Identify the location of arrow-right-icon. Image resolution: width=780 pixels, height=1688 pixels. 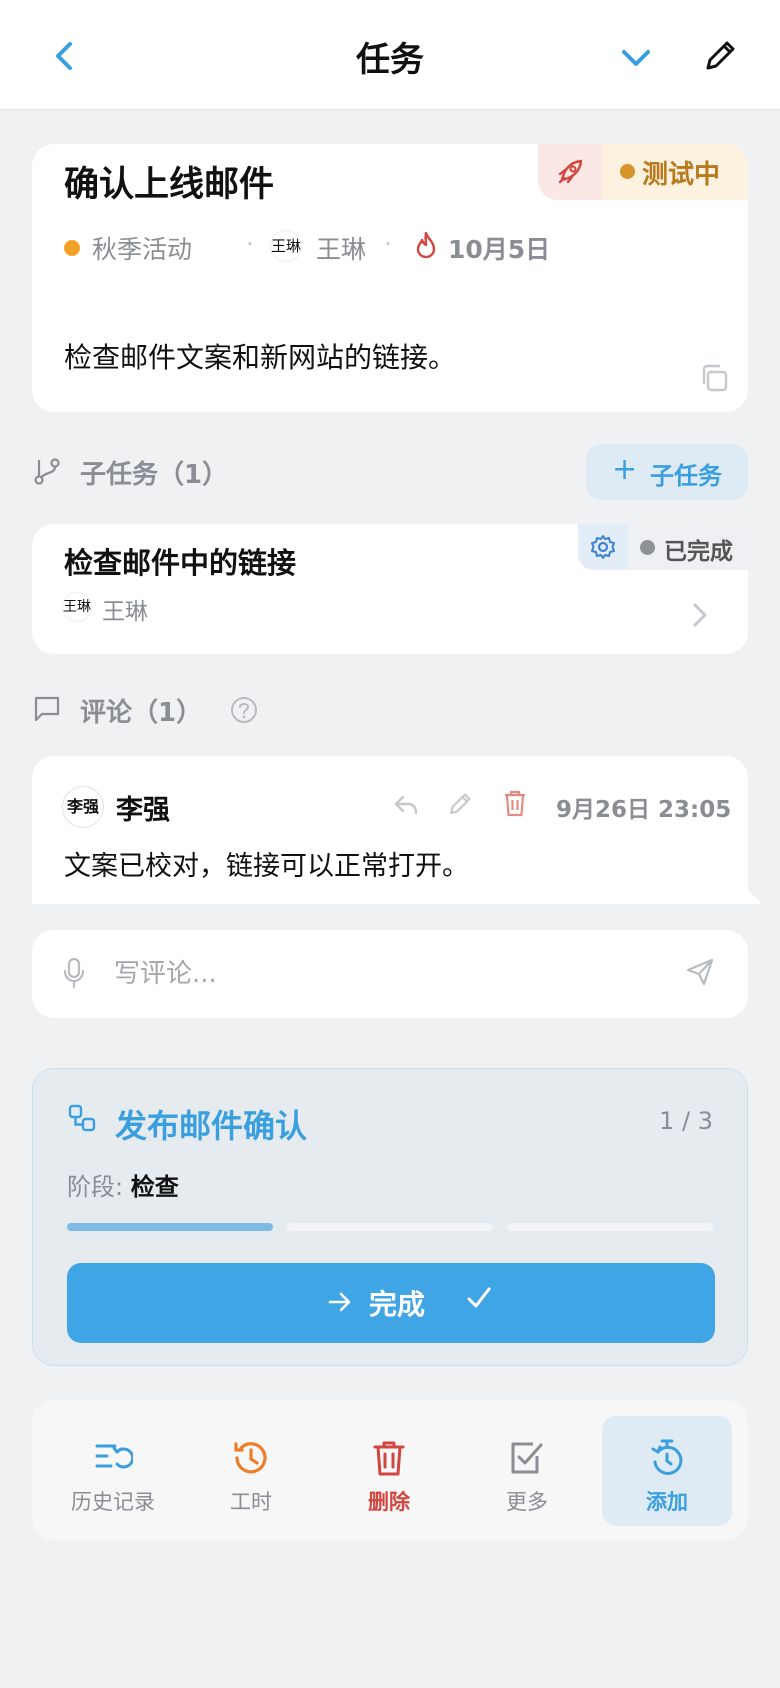
(339, 1302).